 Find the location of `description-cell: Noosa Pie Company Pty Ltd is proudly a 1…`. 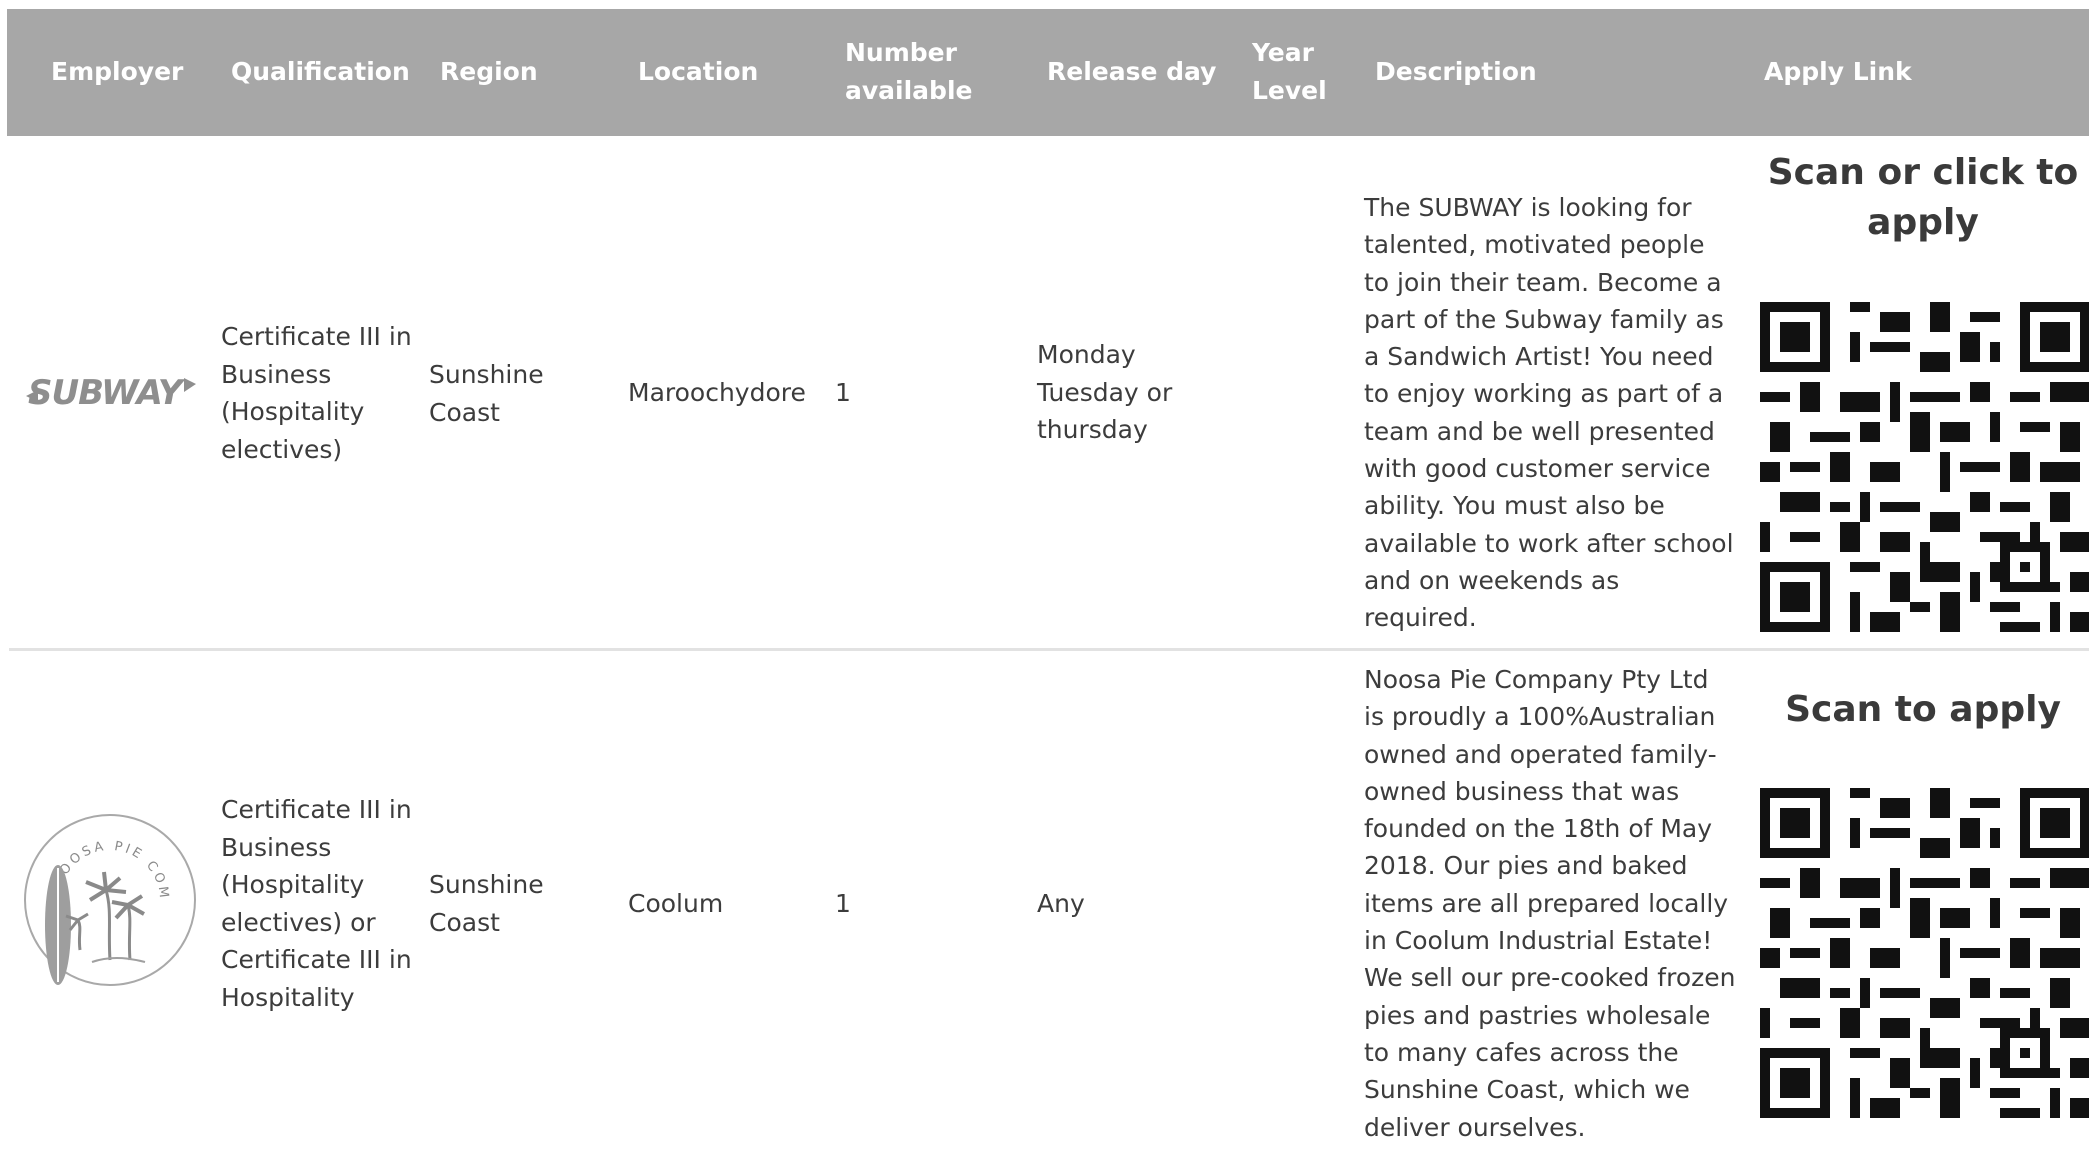

description-cell: Noosa Pie Company Pty Ltd is proudly a 1… is located at coordinates (1550, 903).